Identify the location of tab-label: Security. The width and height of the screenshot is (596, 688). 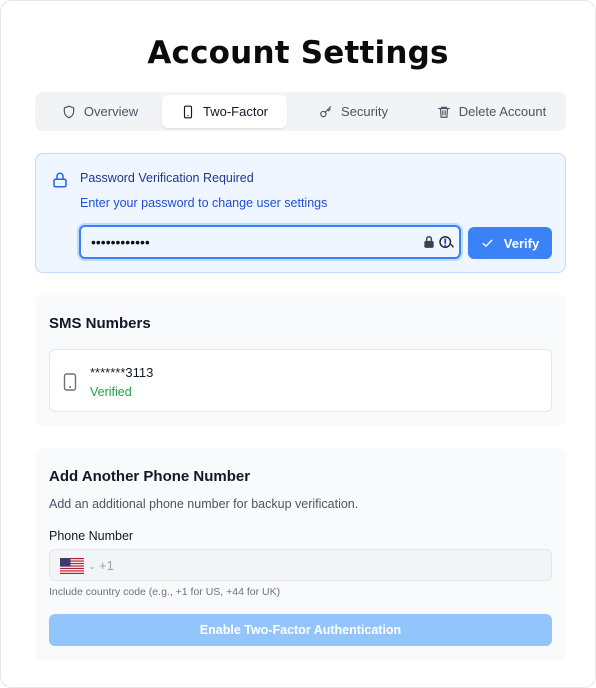
(364, 111).